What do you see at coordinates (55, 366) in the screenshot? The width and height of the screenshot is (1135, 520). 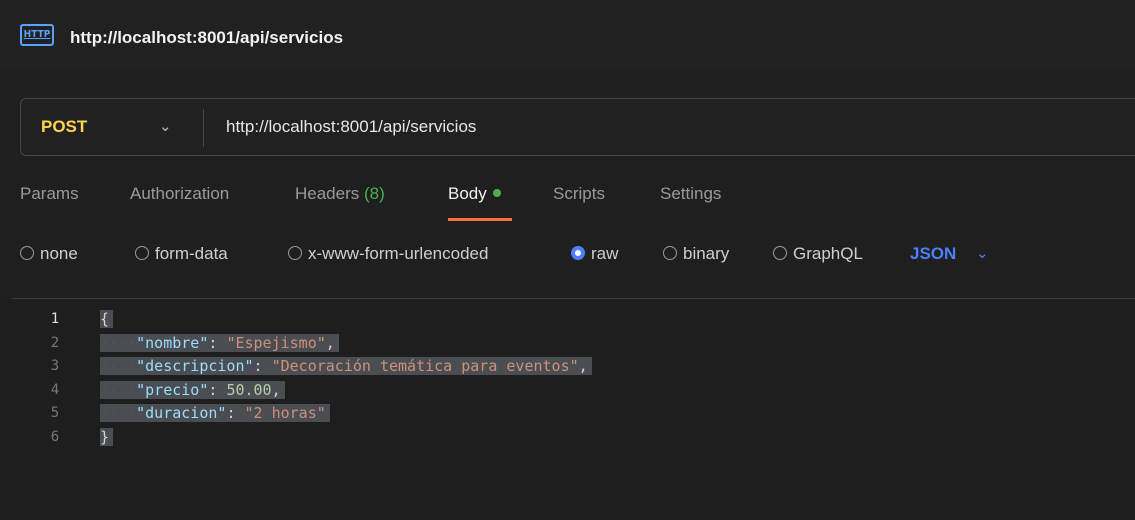 I see `line-number: 3` at bounding box center [55, 366].